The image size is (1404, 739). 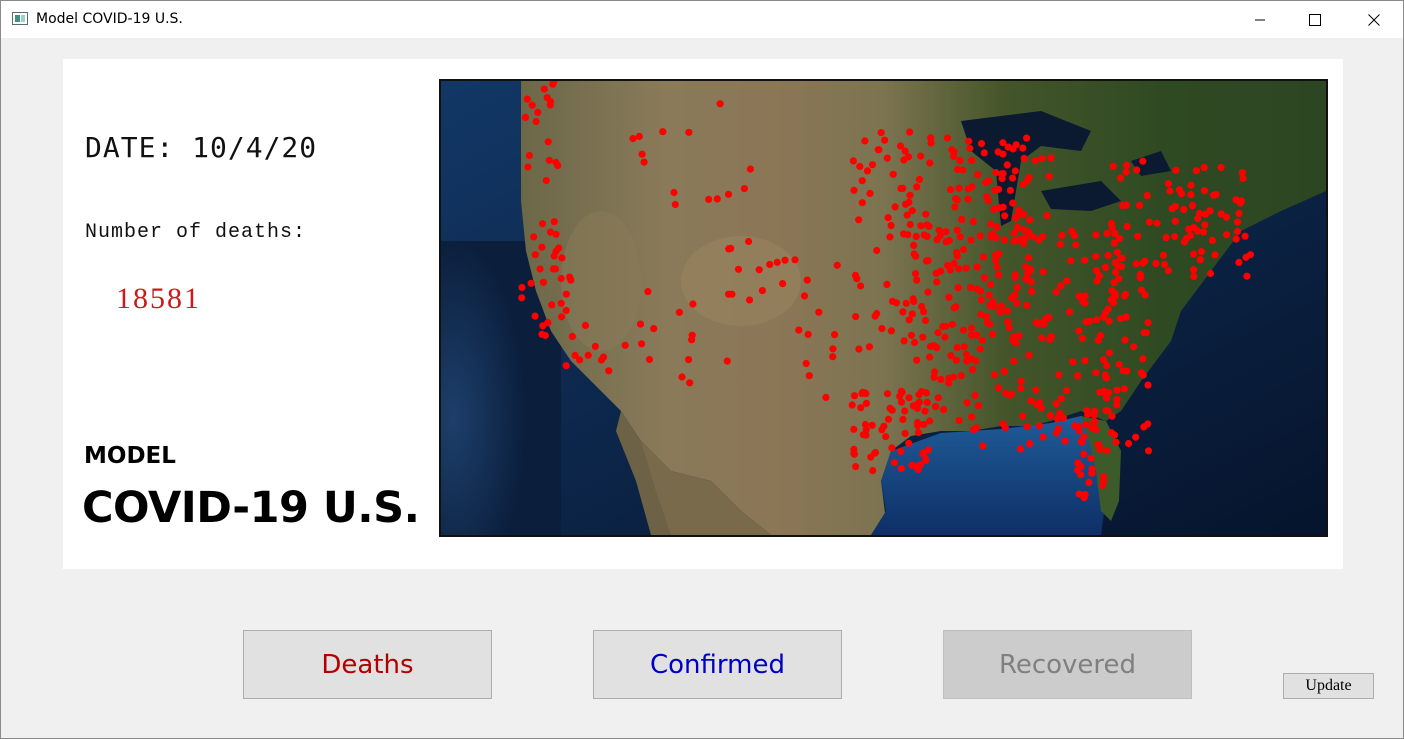 I want to click on close-button, so click(x=1374, y=19).